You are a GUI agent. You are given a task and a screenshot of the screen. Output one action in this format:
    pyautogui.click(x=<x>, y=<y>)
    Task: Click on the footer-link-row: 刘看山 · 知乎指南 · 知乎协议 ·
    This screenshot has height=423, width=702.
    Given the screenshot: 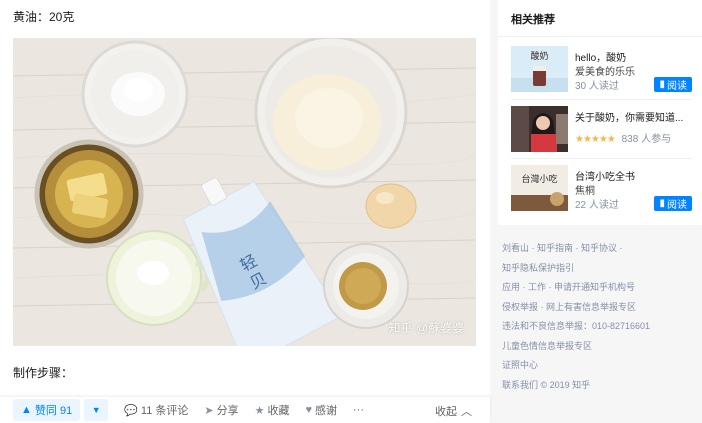 What is the action you would take?
    pyautogui.click(x=599, y=249)
    